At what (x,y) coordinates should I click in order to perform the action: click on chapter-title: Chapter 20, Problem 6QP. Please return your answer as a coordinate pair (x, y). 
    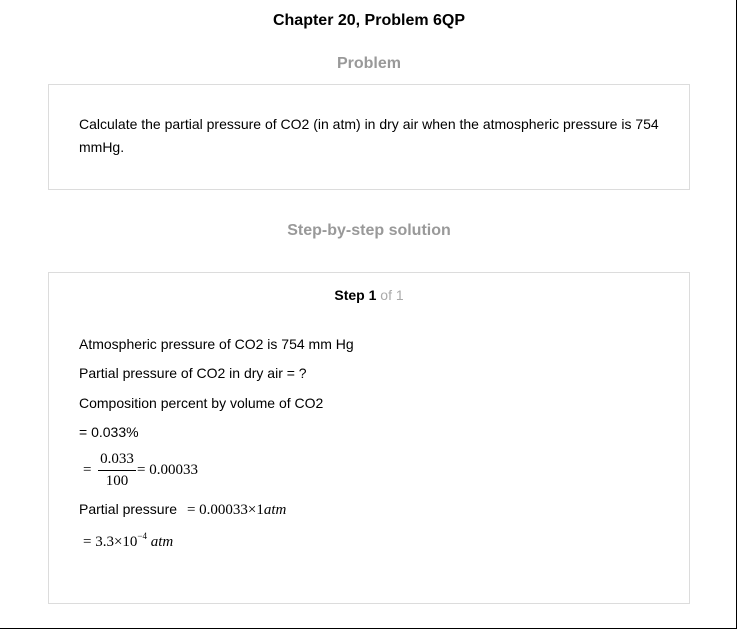
    Looking at the image, I should click on (369, 20).